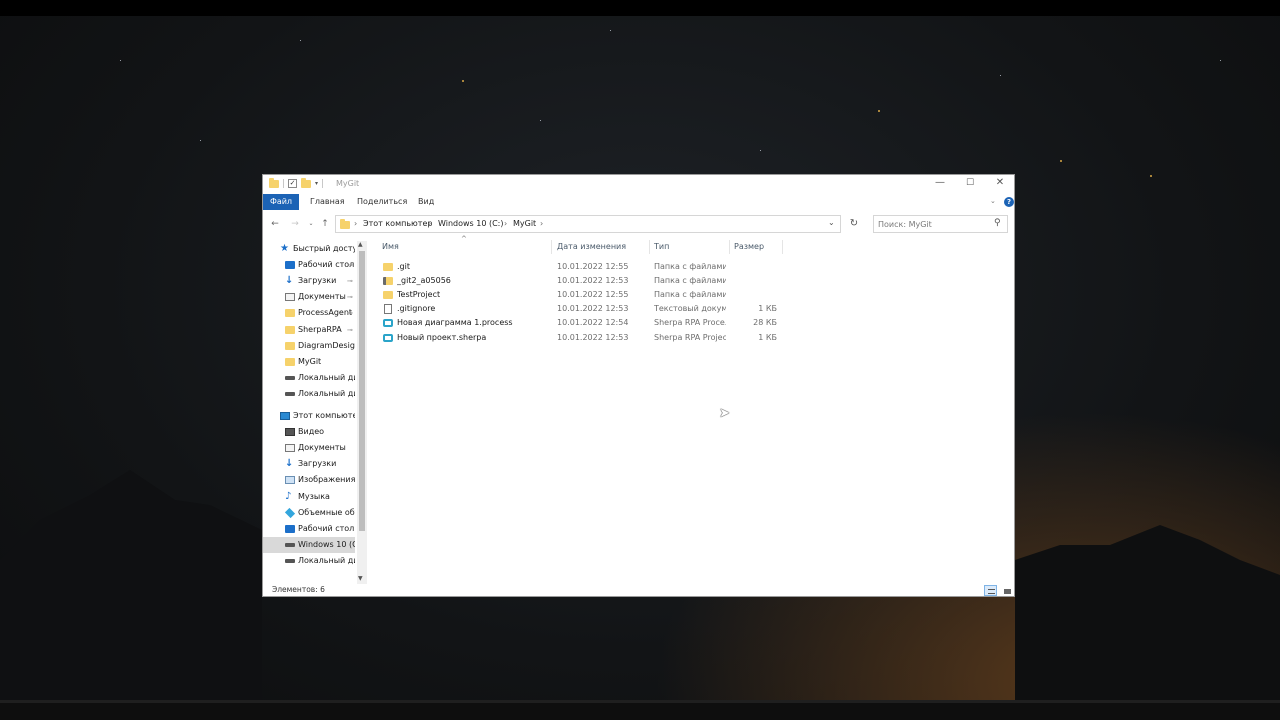 The image size is (1280, 720). What do you see at coordinates (309, 265) in the screenshot?
I see `sidebar-item: Рабочий стол ⊸` at bounding box center [309, 265].